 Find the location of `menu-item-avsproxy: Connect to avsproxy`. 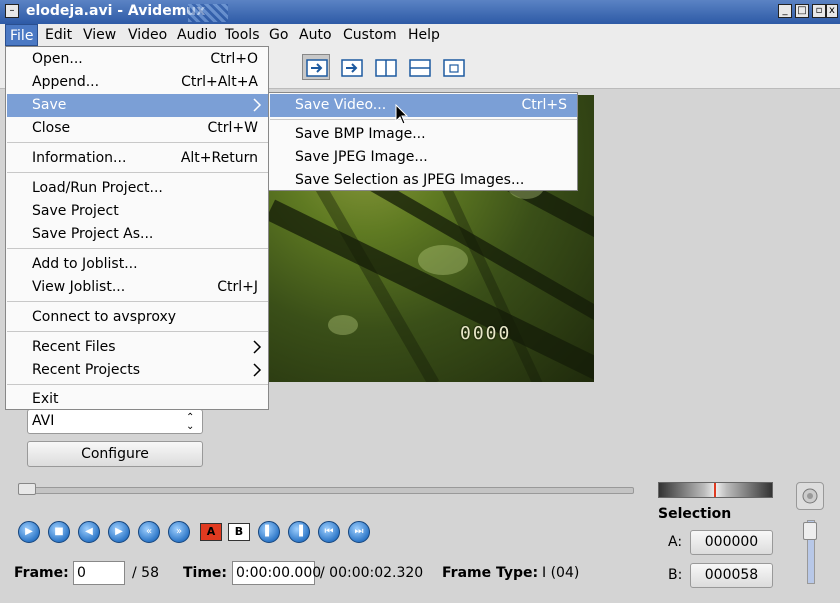

menu-item-avsproxy: Connect to avsproxy is located at coordinates (137, 317).